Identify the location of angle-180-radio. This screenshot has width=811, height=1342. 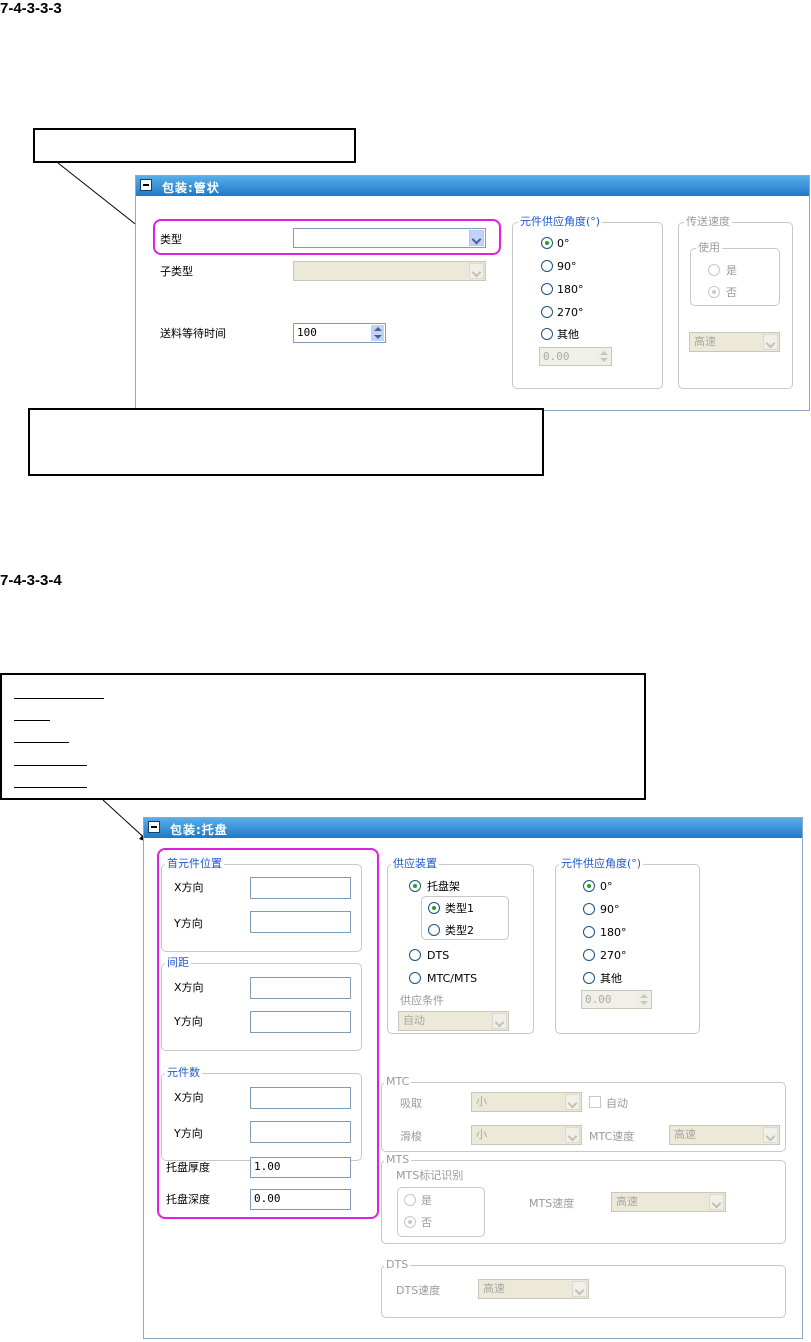
(547, 289).